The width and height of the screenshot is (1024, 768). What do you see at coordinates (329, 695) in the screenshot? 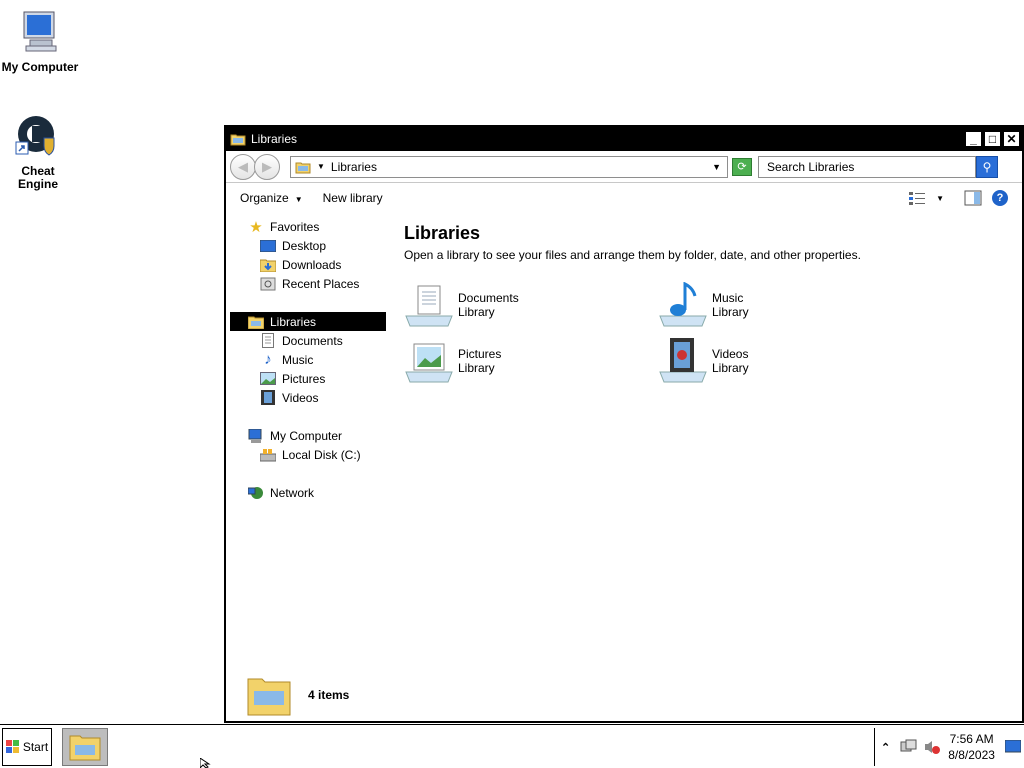
I see `item-count: 4 items` at bounding box center [329, 695].